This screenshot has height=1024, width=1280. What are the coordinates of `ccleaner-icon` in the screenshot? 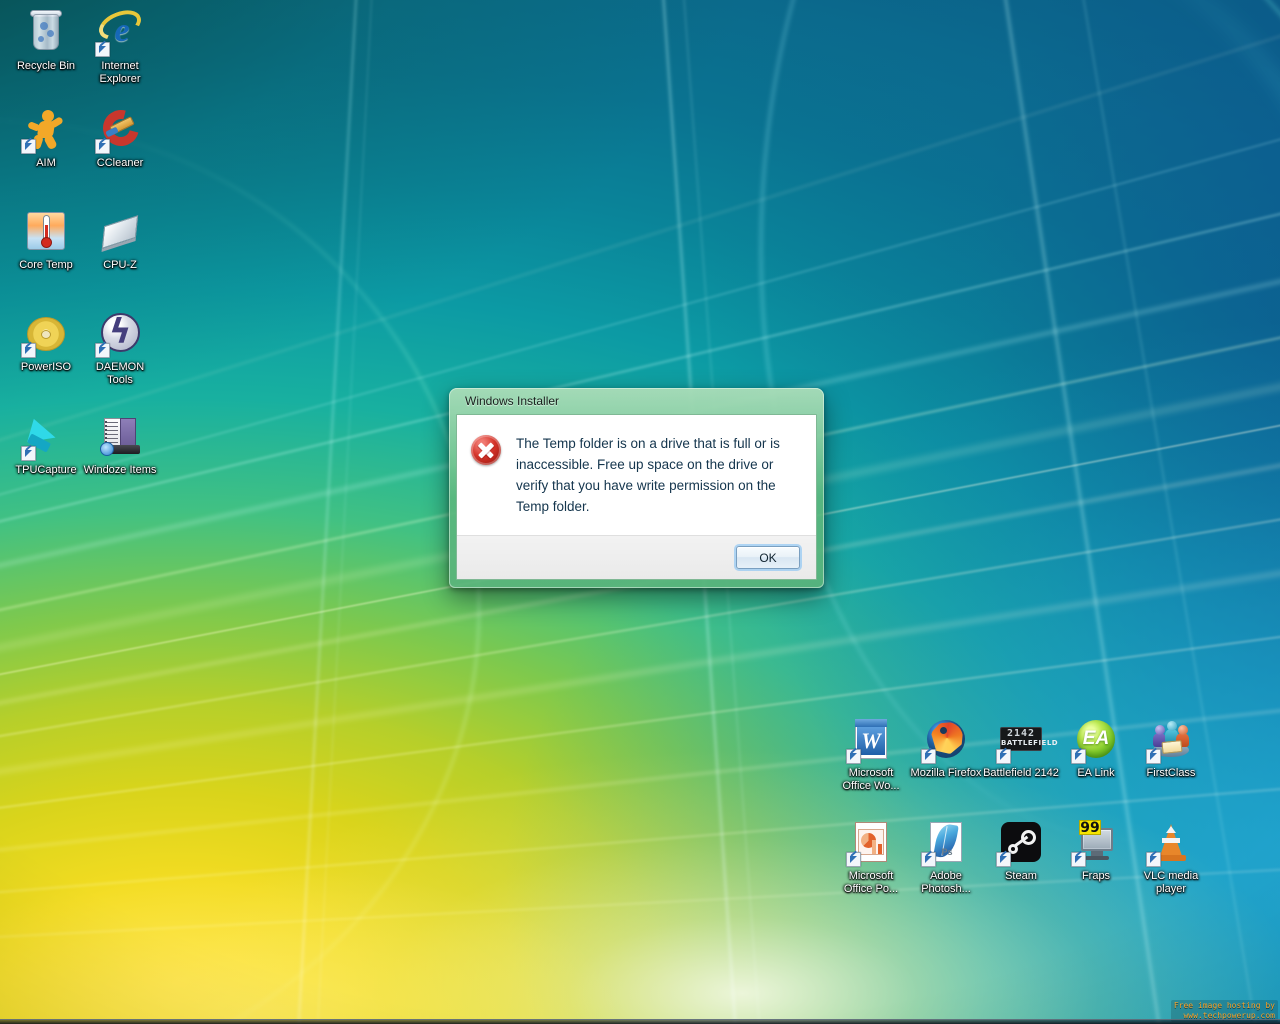 It's located at (120, 128).